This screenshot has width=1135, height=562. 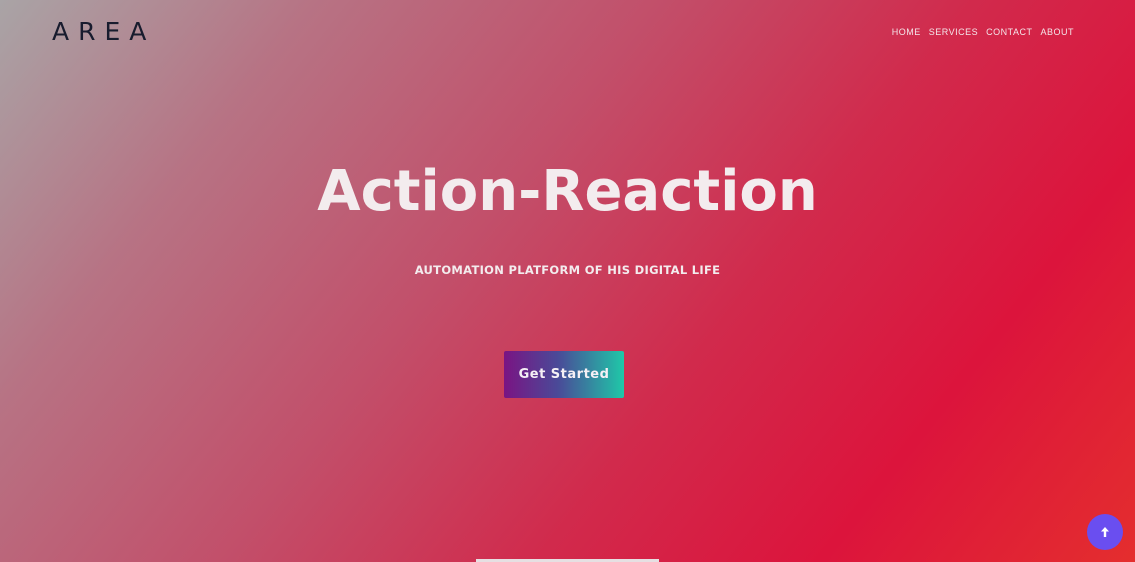 I want to click on site-logo: AREA, so click(x=103, y=32).